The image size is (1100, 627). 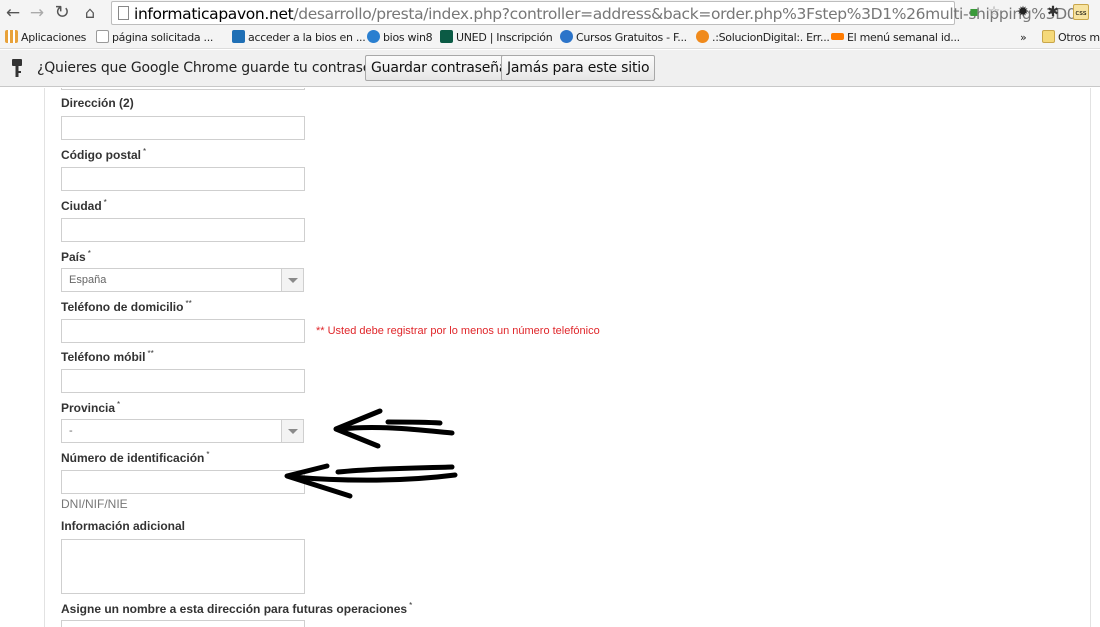 I want to click on save-password-button: Guardar contraseña, so click(x=439, y=68).